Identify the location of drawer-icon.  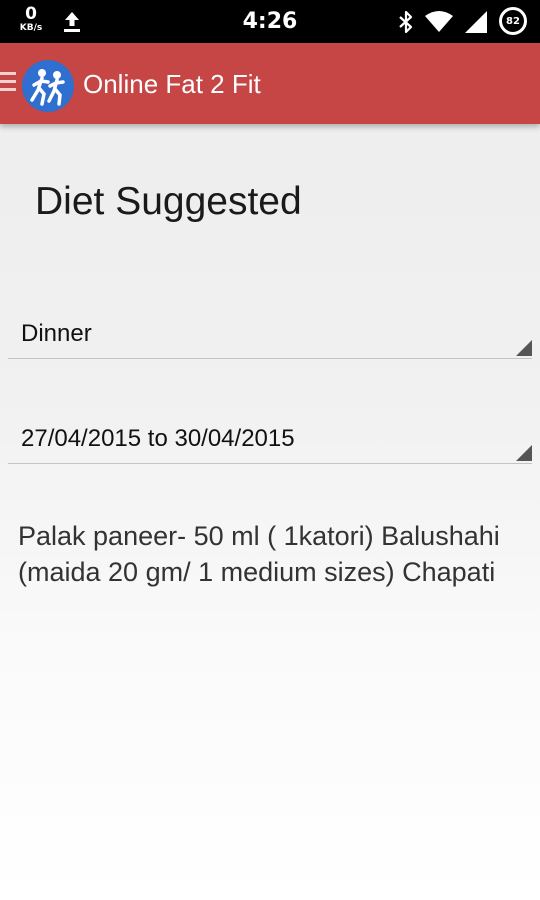
(8, 83).